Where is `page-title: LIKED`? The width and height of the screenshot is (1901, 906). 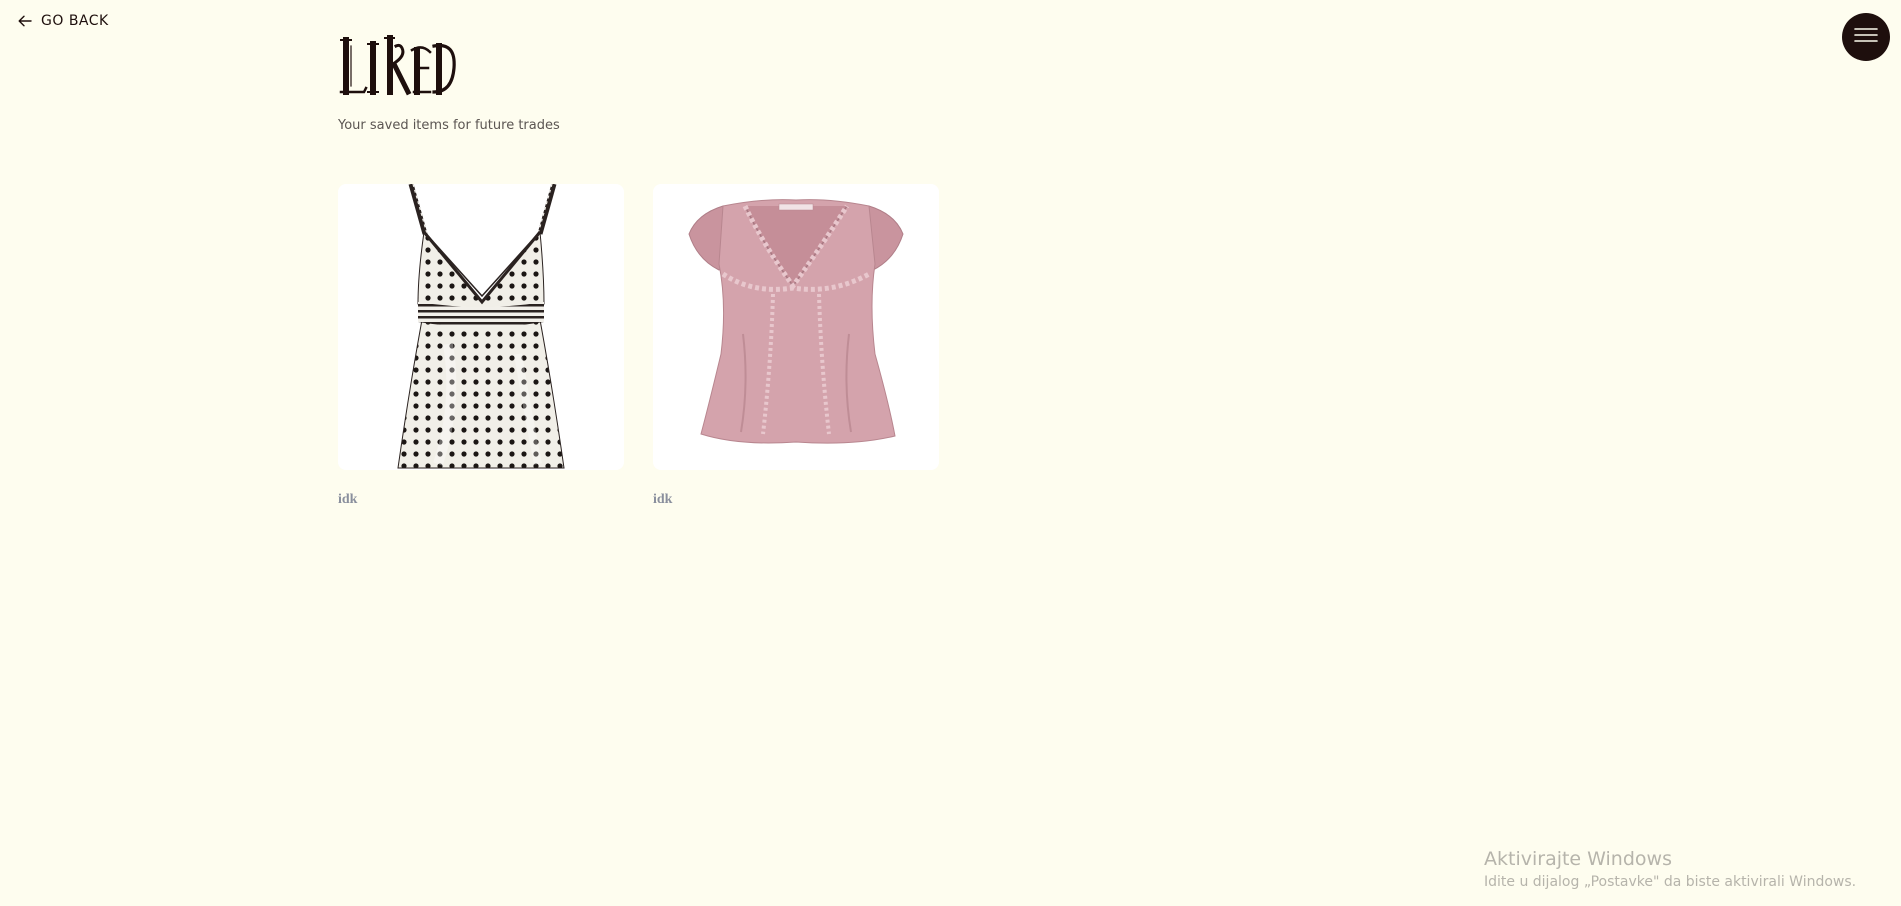 page-title: LIKED is located at coordinates (398, 66).